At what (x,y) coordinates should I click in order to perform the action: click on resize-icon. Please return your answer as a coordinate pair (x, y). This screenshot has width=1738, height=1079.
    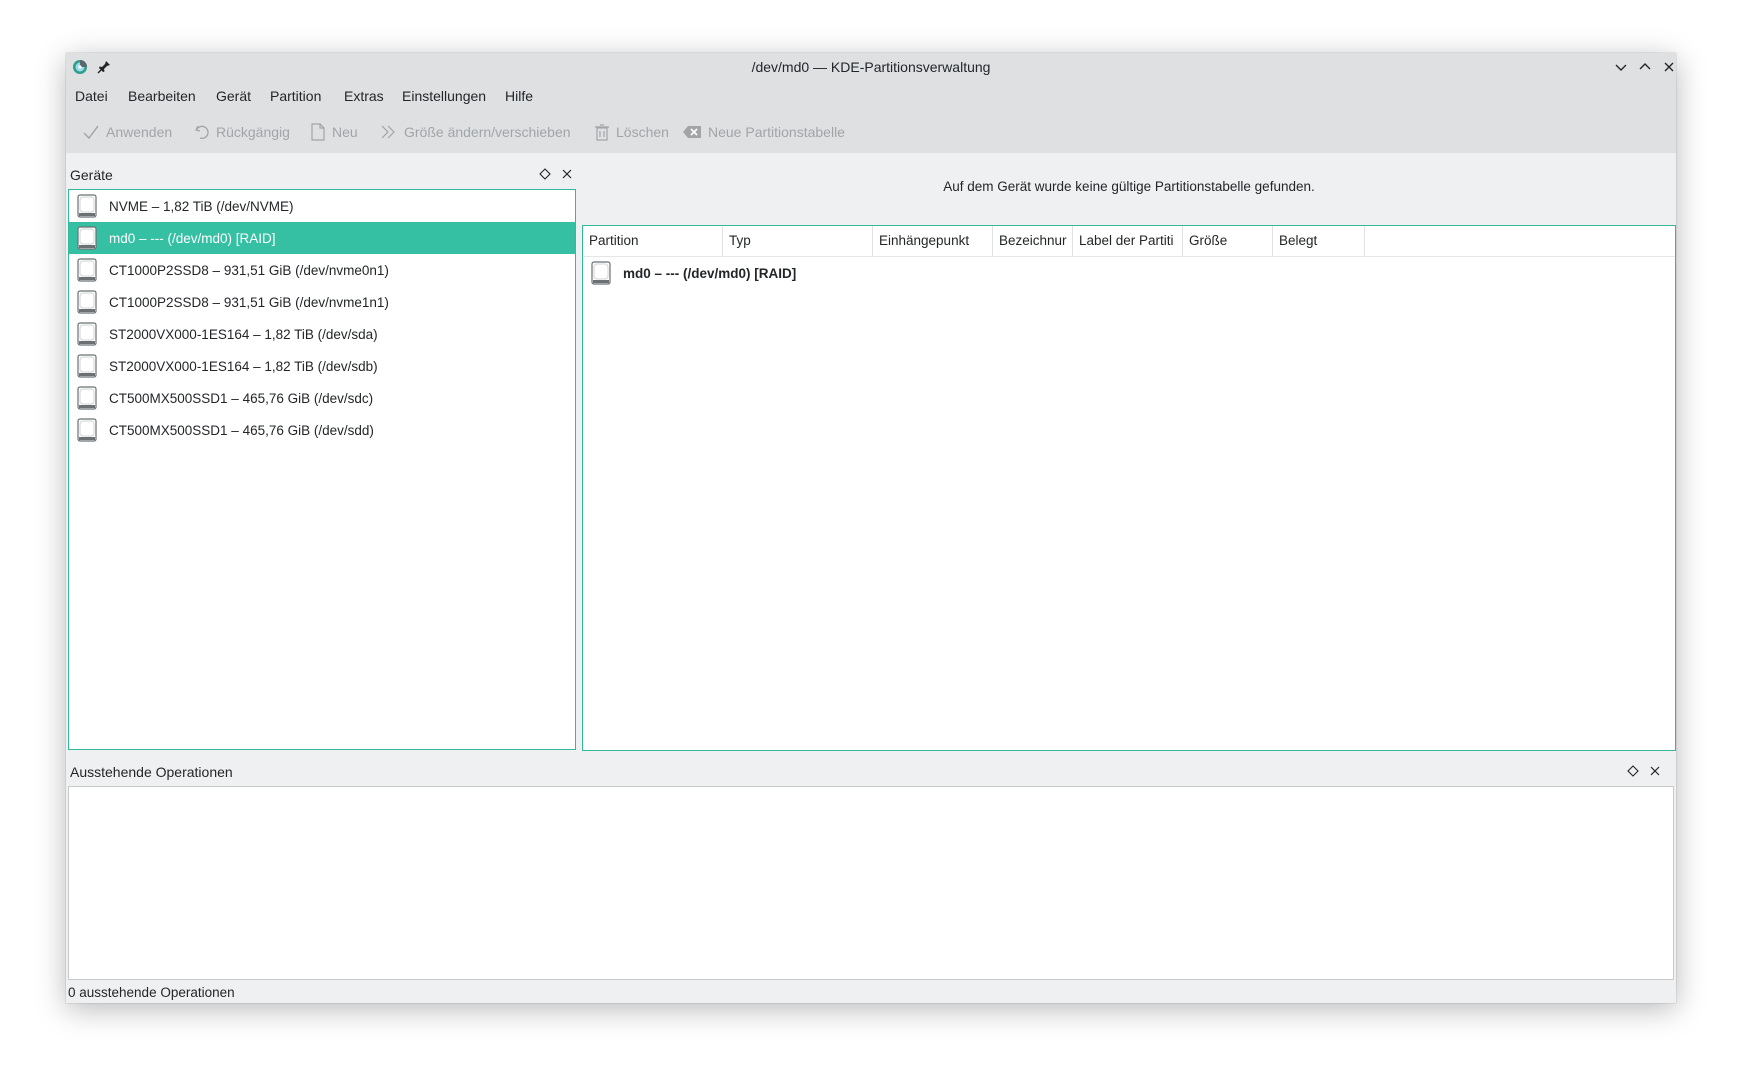
    Looking at the image, I should click on (388, 132).